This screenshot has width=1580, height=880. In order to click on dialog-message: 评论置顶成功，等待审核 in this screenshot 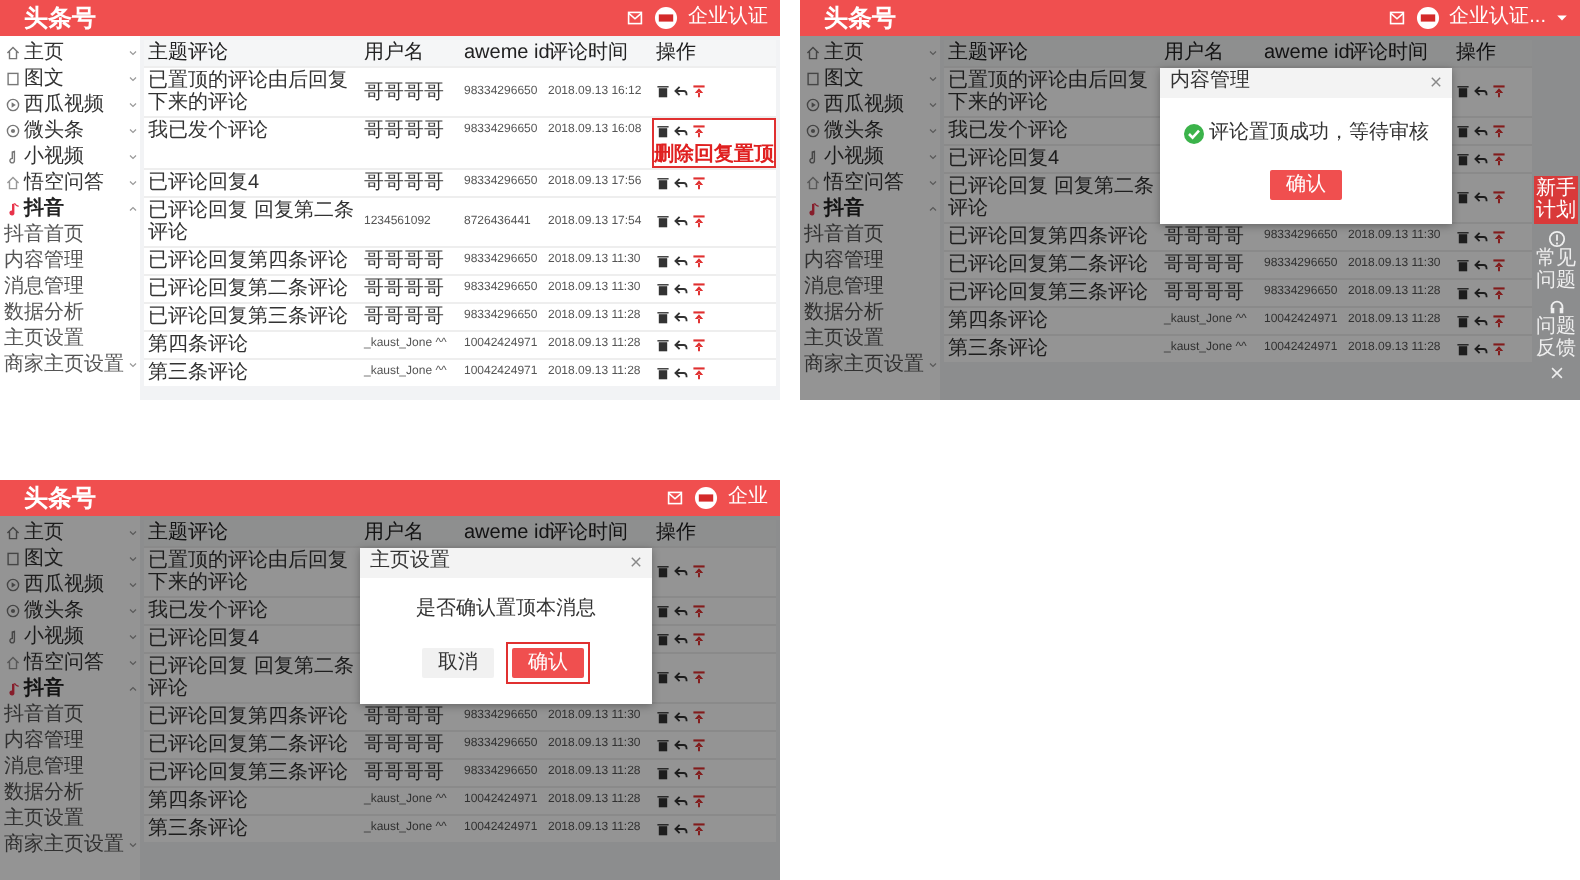, I will do `click(1319, 133)`.